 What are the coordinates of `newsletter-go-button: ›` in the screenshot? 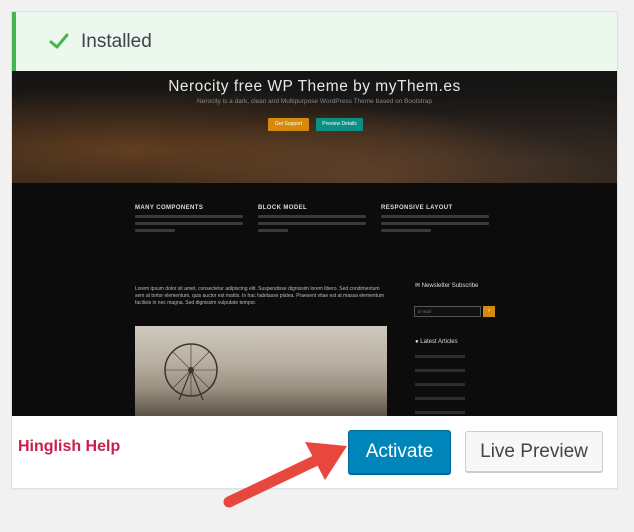 It's located at (489, 311).